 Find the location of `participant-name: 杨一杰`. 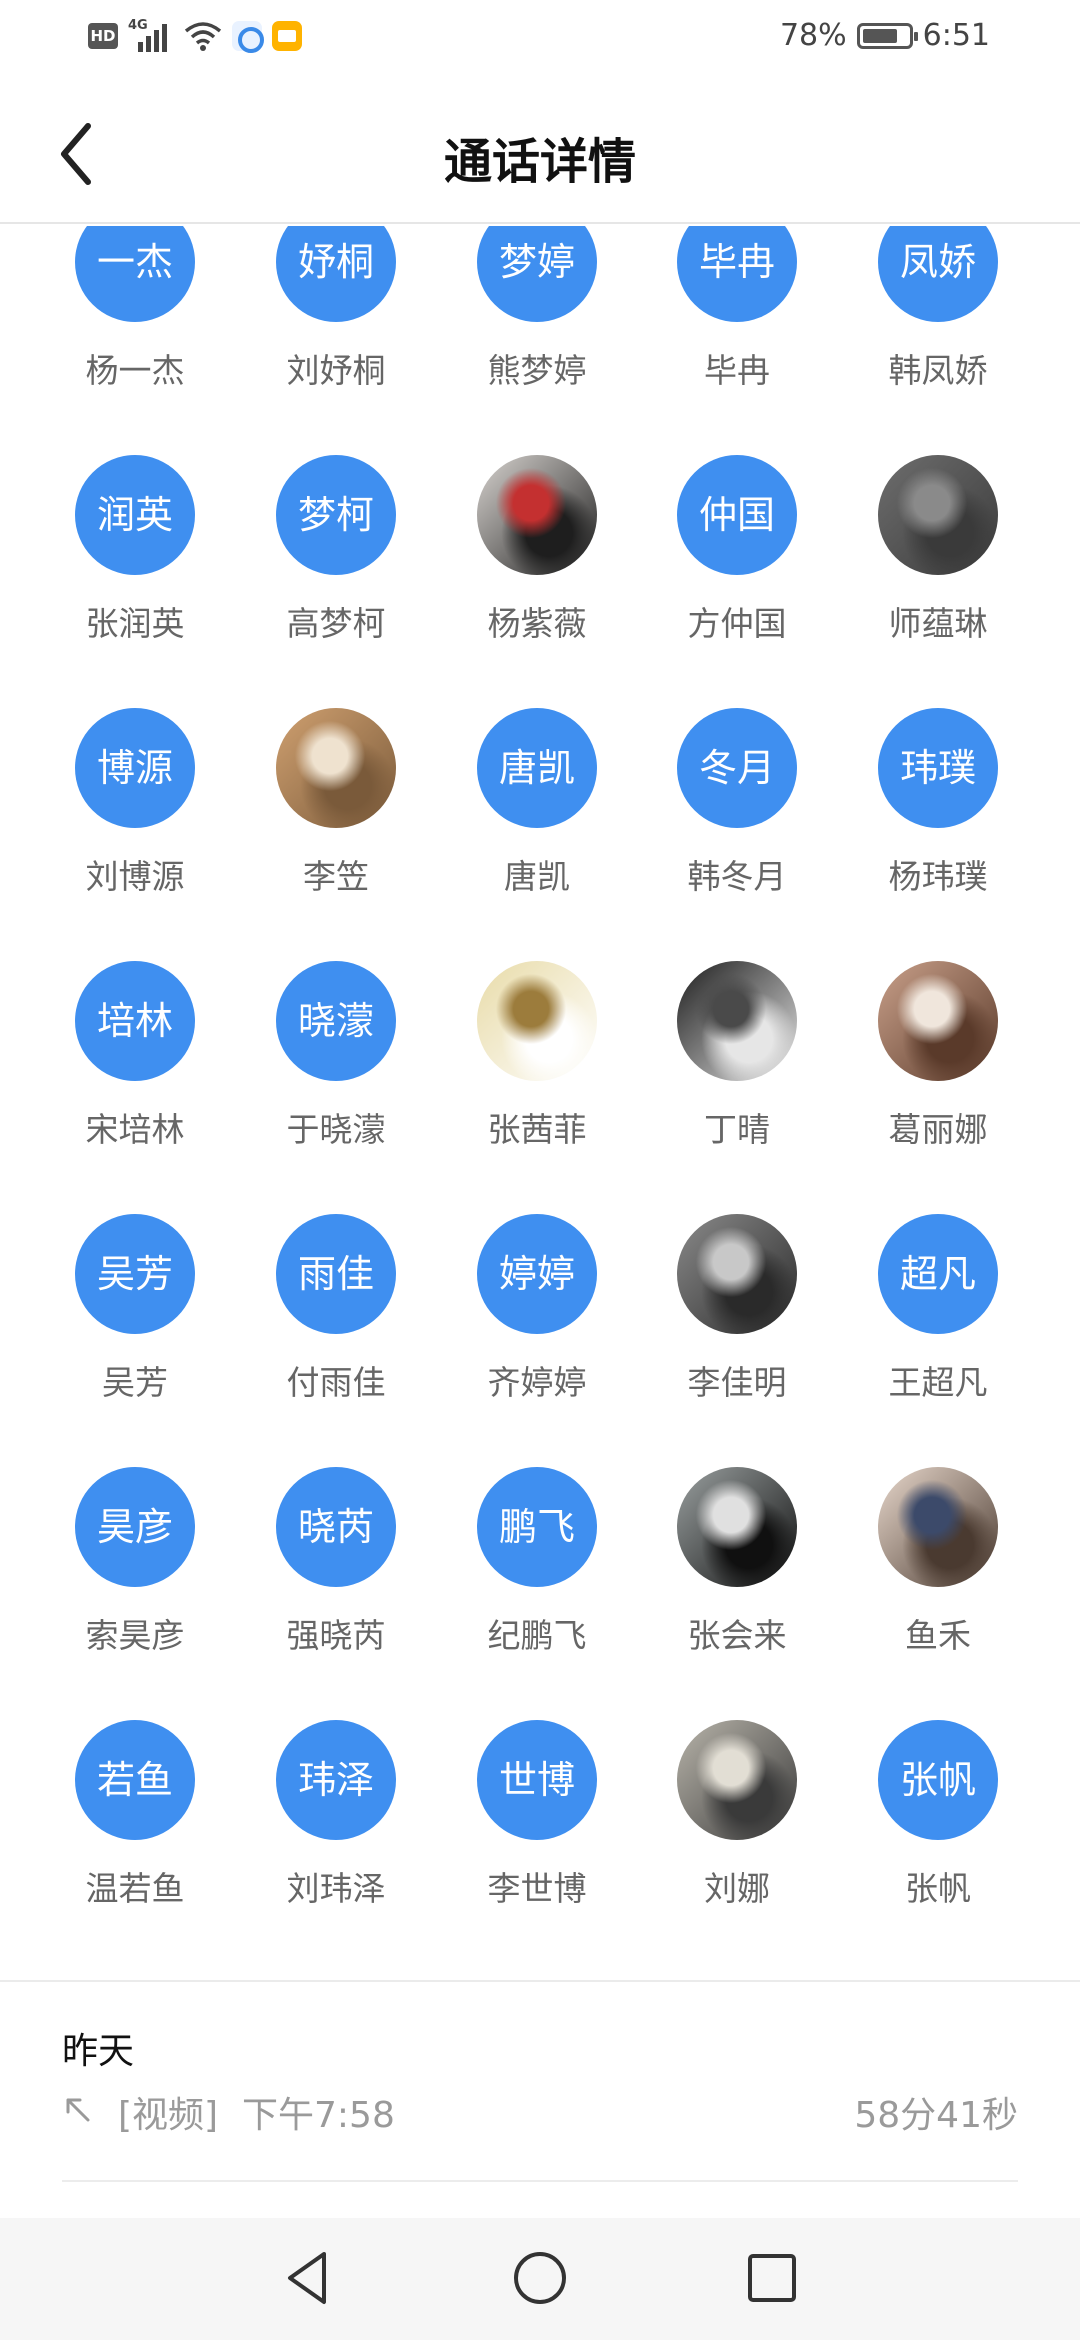

participant-name: 杨一杰 is located at coordinates (135, 370).